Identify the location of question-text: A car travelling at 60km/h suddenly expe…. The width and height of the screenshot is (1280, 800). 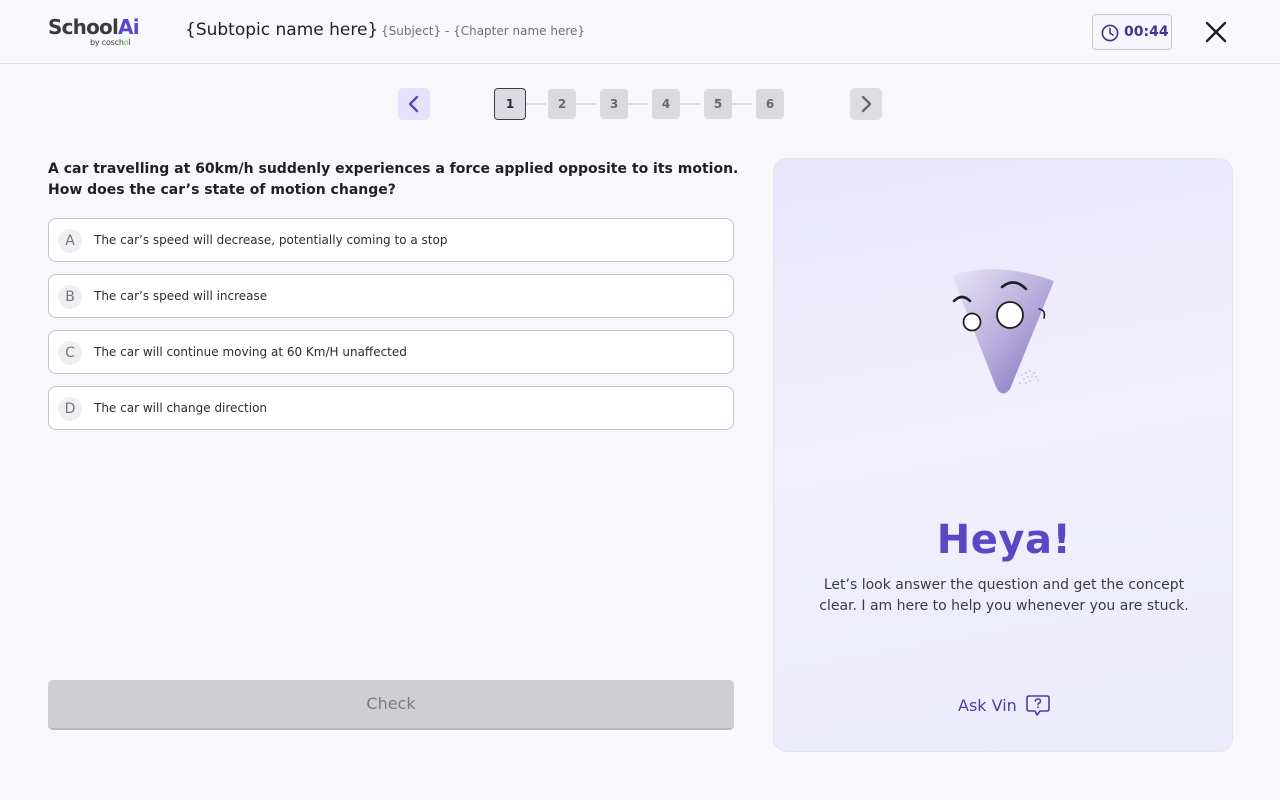
(393, 179).